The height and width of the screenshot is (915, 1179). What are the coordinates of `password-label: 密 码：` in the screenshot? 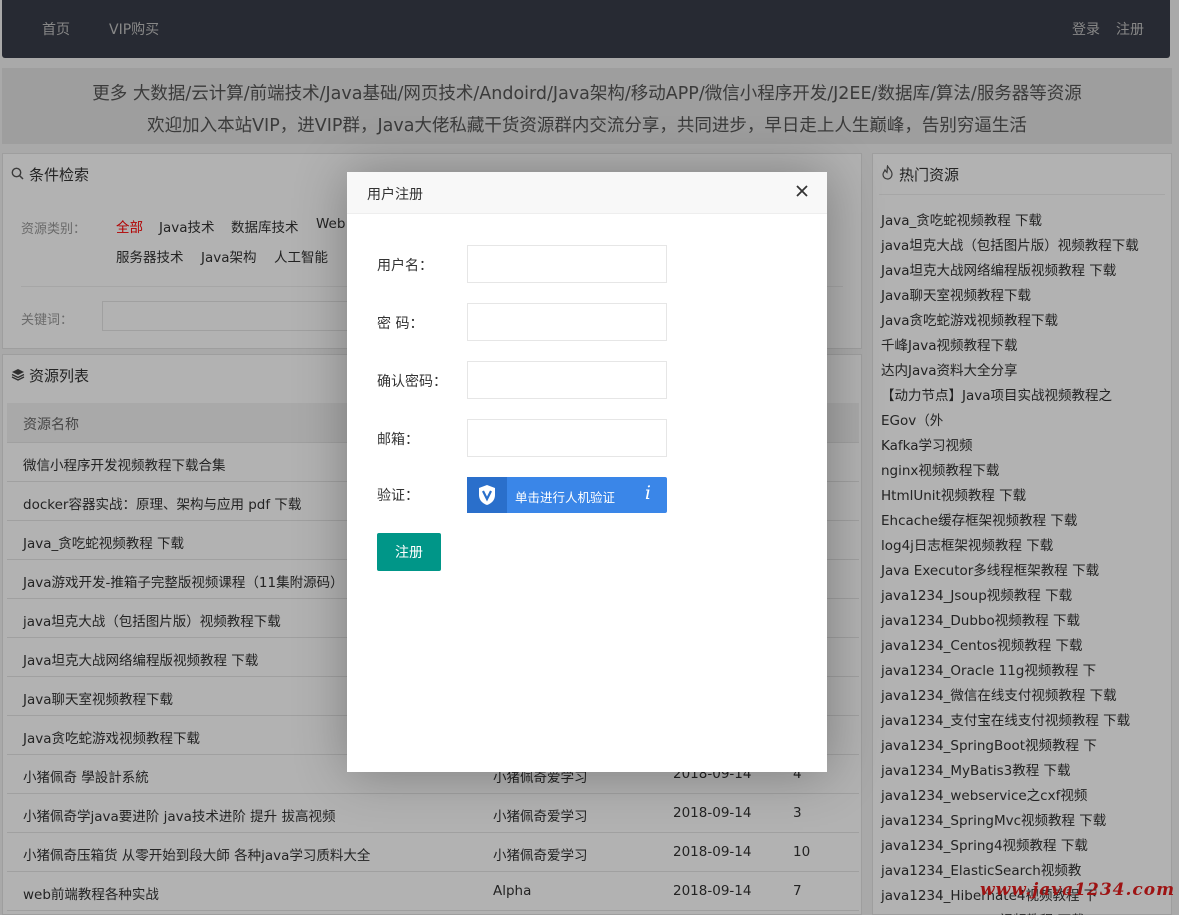 It's located at (400, 324).